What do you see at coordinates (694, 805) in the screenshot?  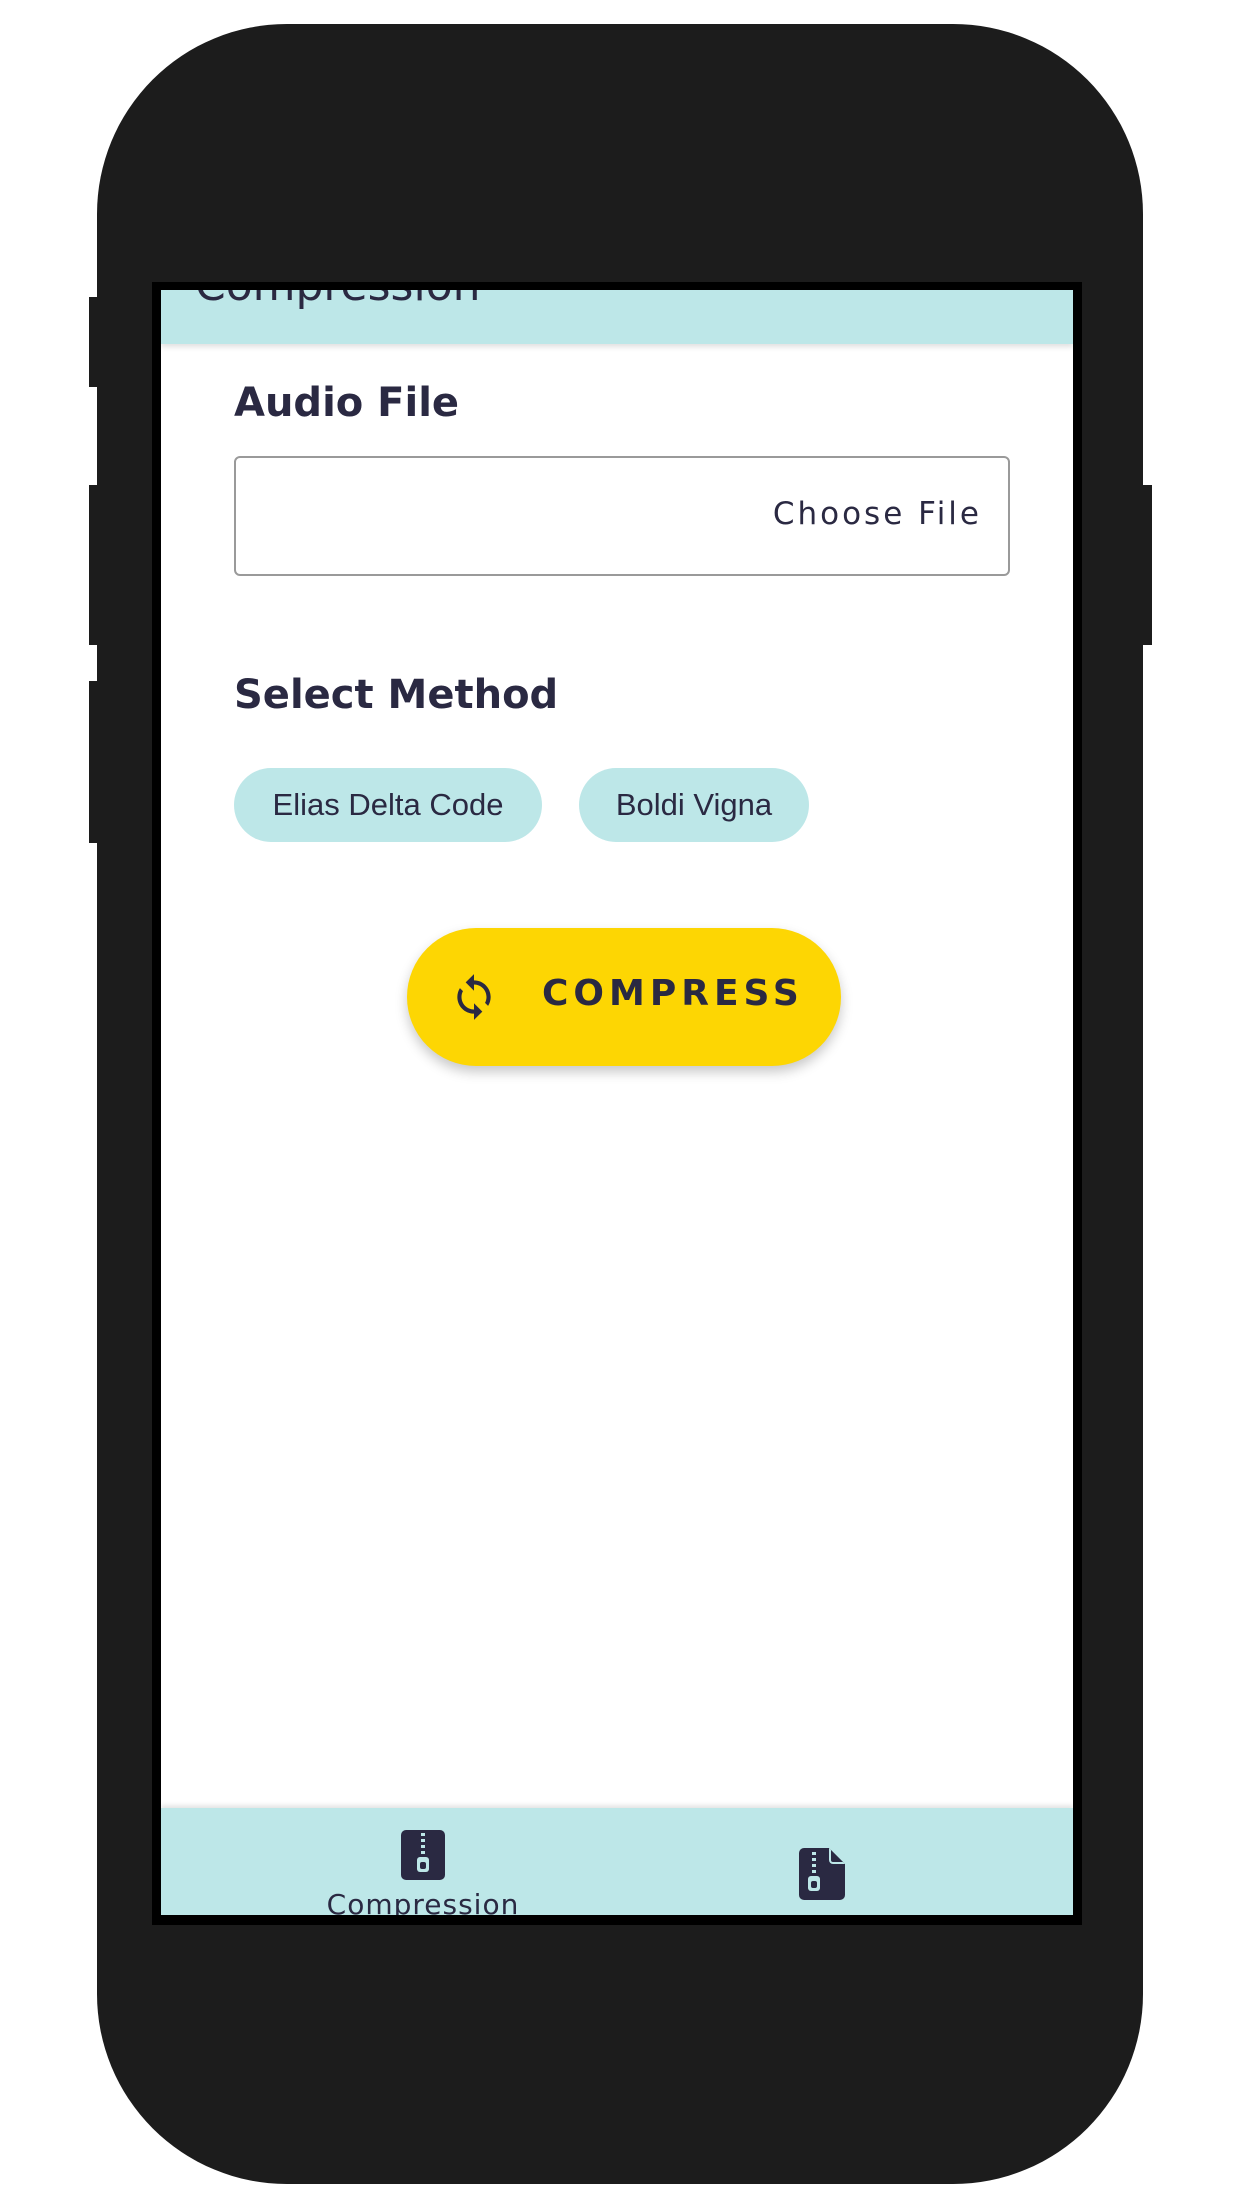 I see `method-chip-boldi-vigna: Boldi Vigna` at bounding box center [694, 805].